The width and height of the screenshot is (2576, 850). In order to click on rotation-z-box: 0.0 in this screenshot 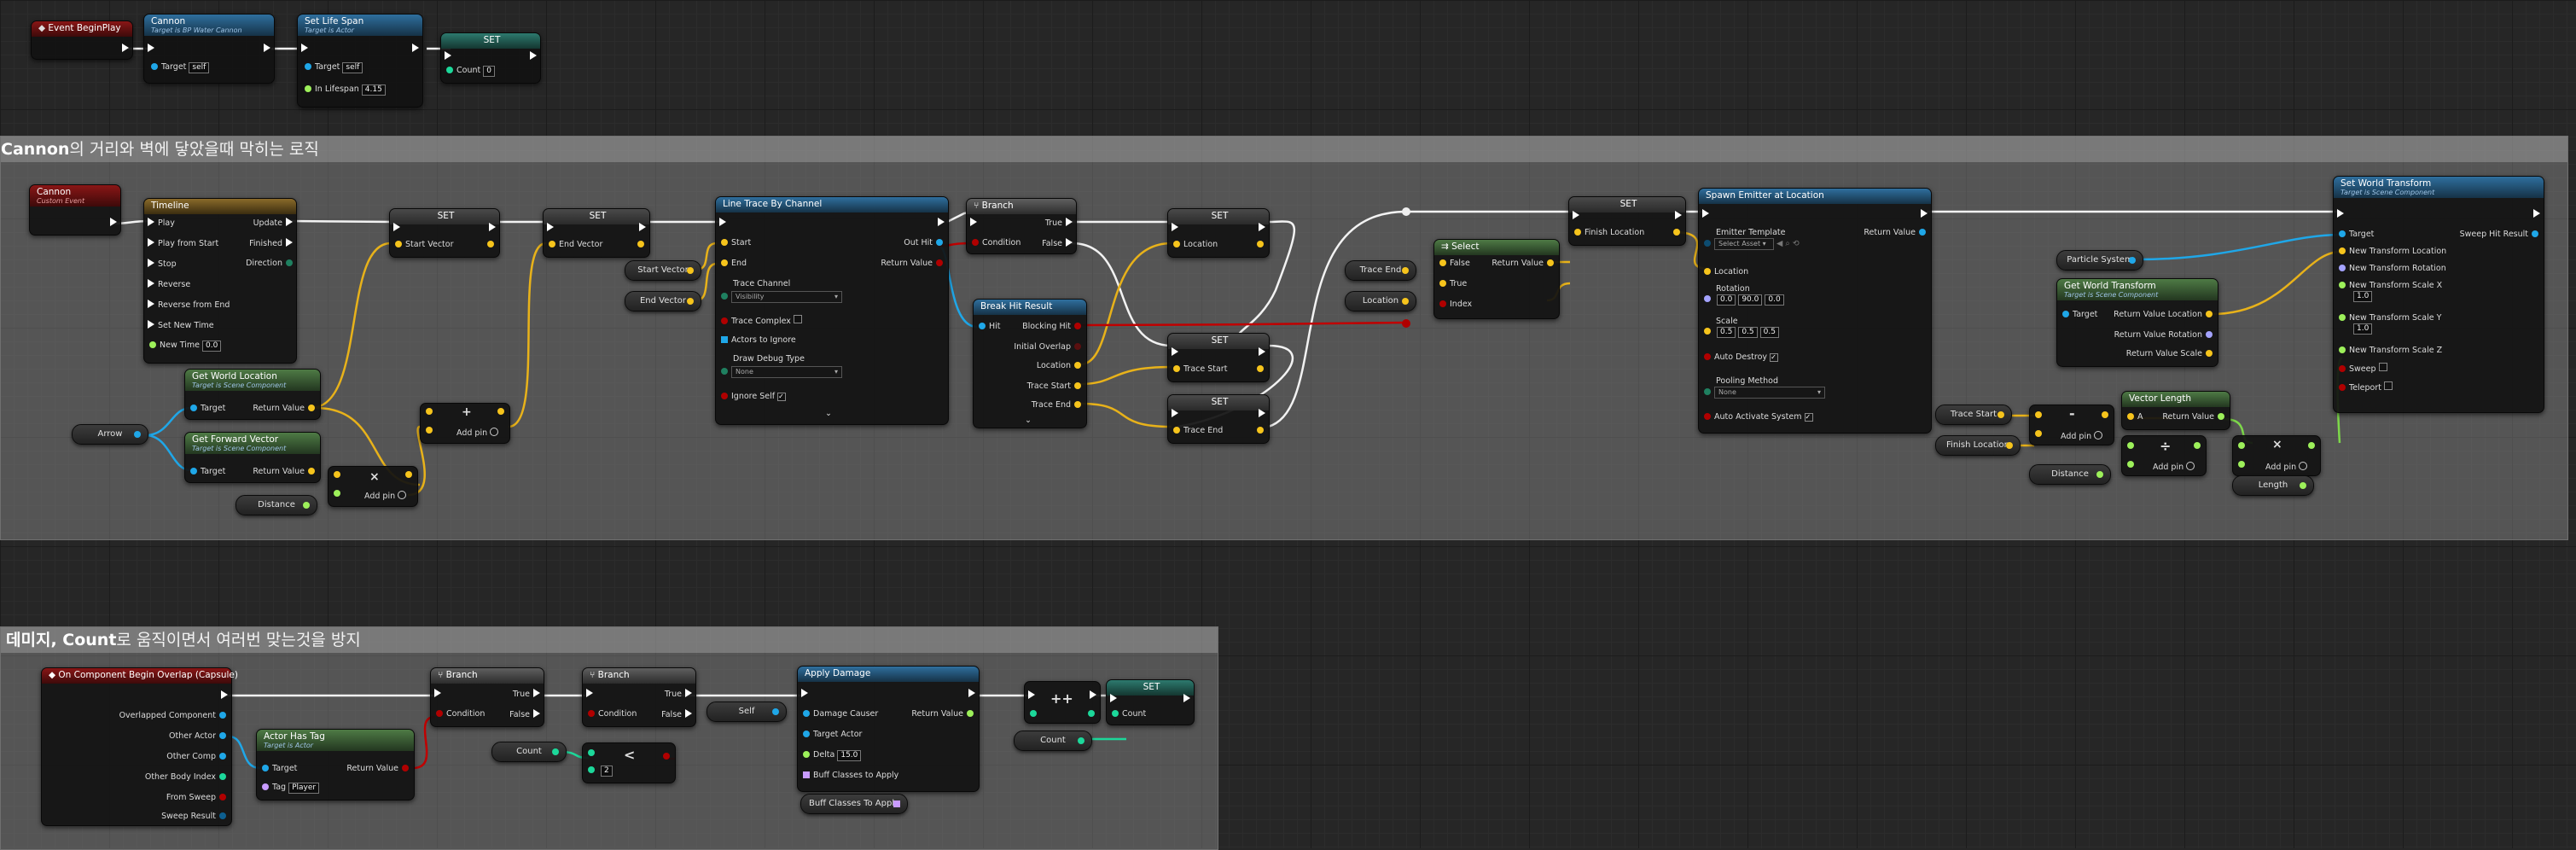, I will do `click(1774, 300)`.